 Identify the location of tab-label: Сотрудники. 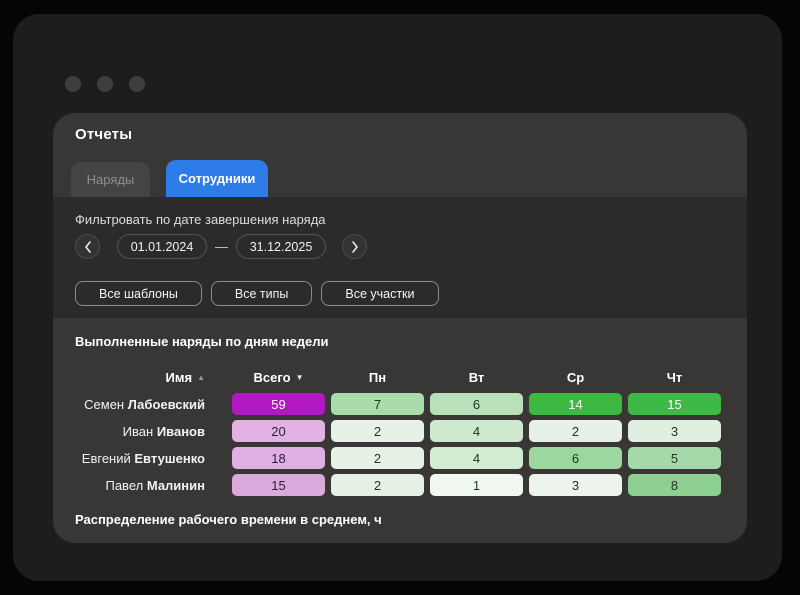
(217, 178).